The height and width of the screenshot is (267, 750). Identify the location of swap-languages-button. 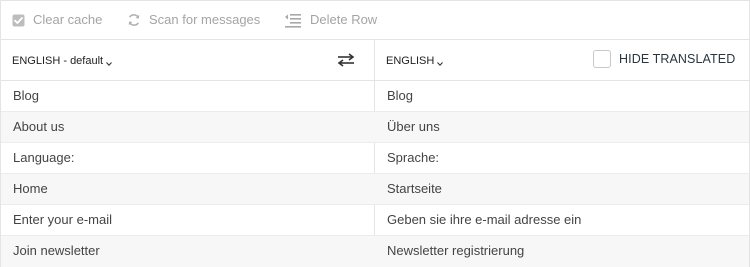
(346, 60).